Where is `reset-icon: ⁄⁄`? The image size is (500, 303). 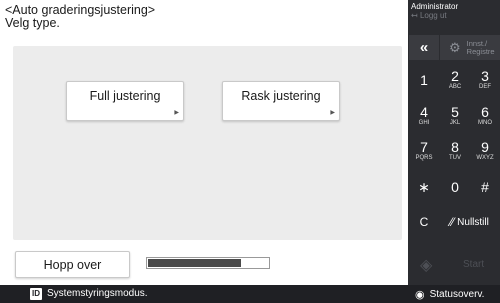 reset-icon: ⁄⁄ is located at coordinates (452, 222).